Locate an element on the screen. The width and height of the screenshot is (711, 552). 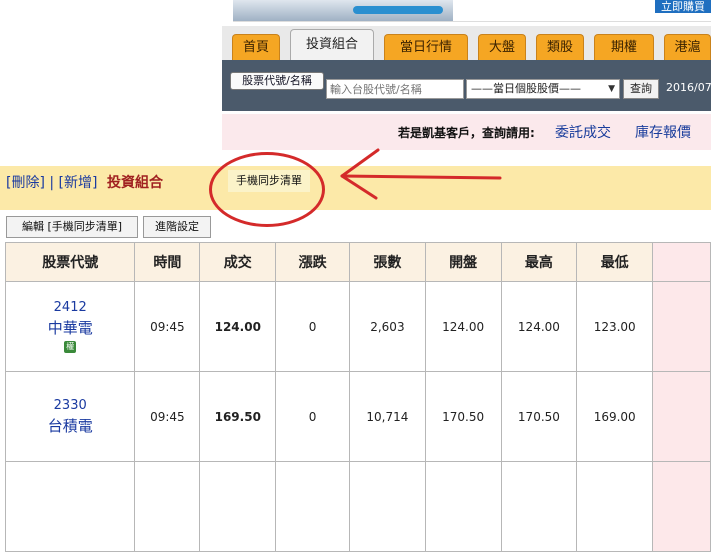
open-cell is located at coordinates (463, 506).